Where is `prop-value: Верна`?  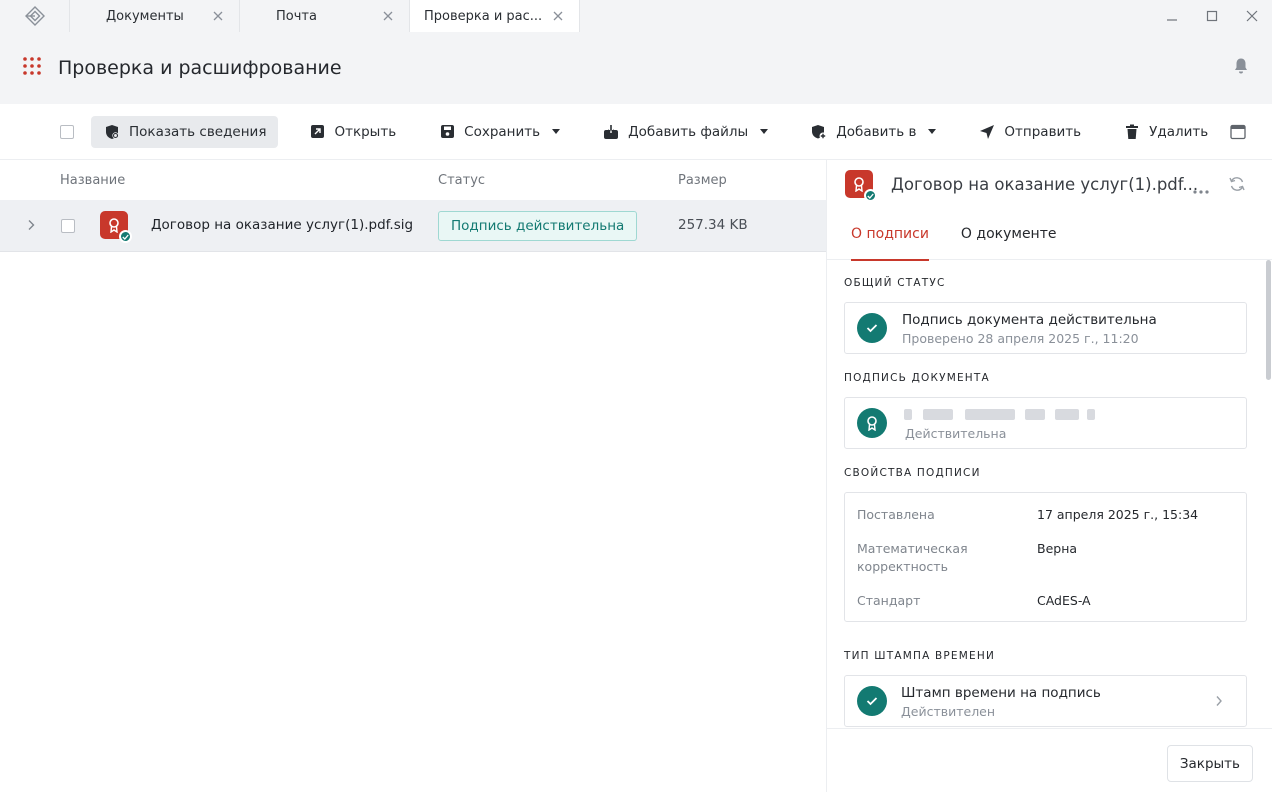 prop-value: Верна is located at coordinates (1057, 548).